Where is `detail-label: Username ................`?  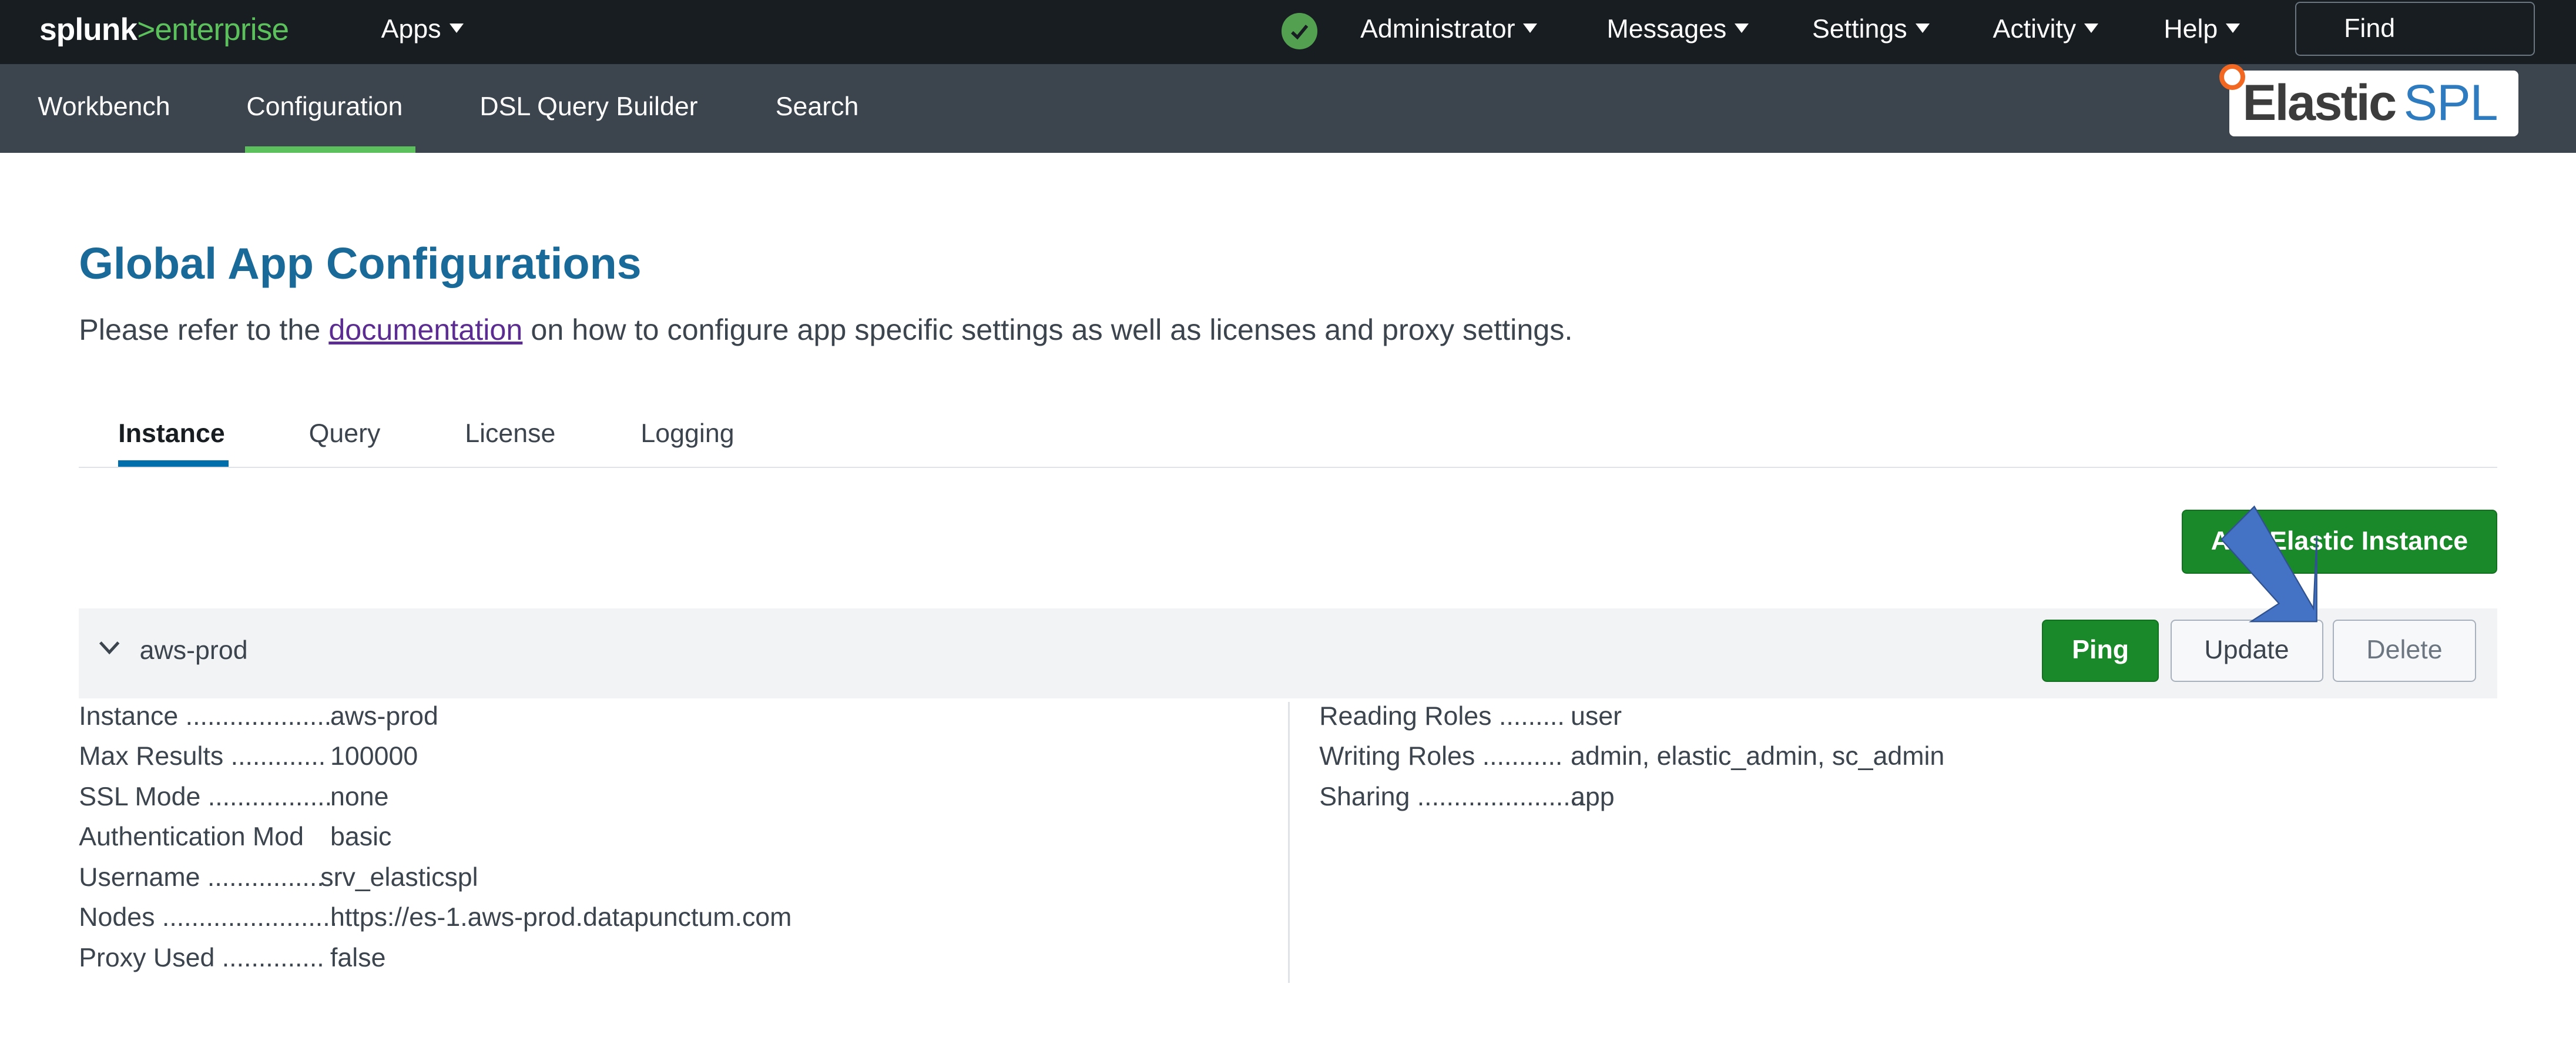 detail-label: Username ................ is located at coordinates (202, 877).